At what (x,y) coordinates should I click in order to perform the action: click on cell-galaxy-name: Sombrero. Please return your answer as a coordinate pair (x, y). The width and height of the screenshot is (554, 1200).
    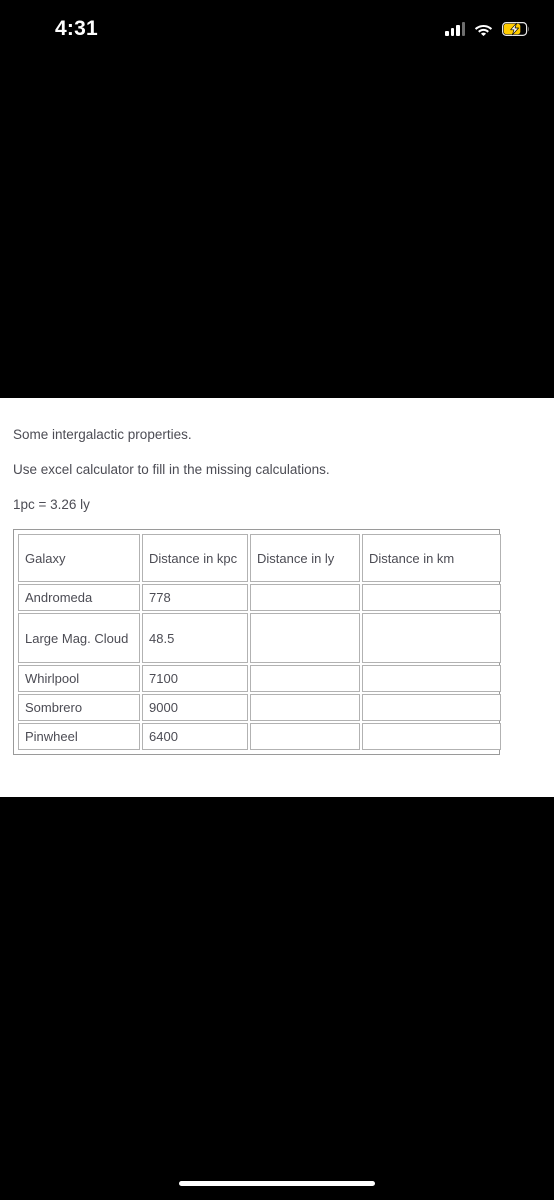
    Looking at the image, I should click on (79, 707).